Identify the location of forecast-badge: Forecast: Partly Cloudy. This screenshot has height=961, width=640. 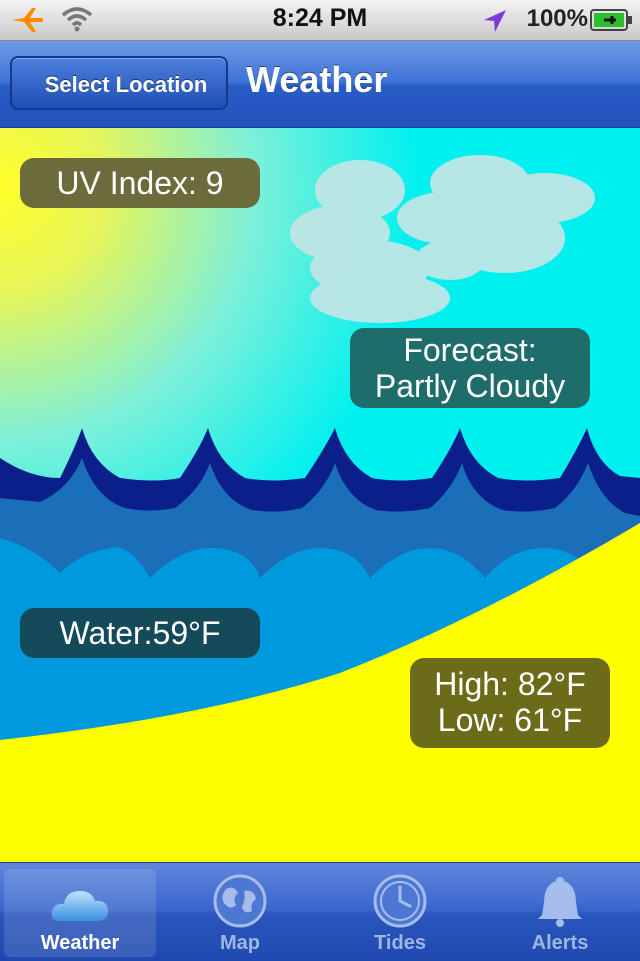
(470, 368).